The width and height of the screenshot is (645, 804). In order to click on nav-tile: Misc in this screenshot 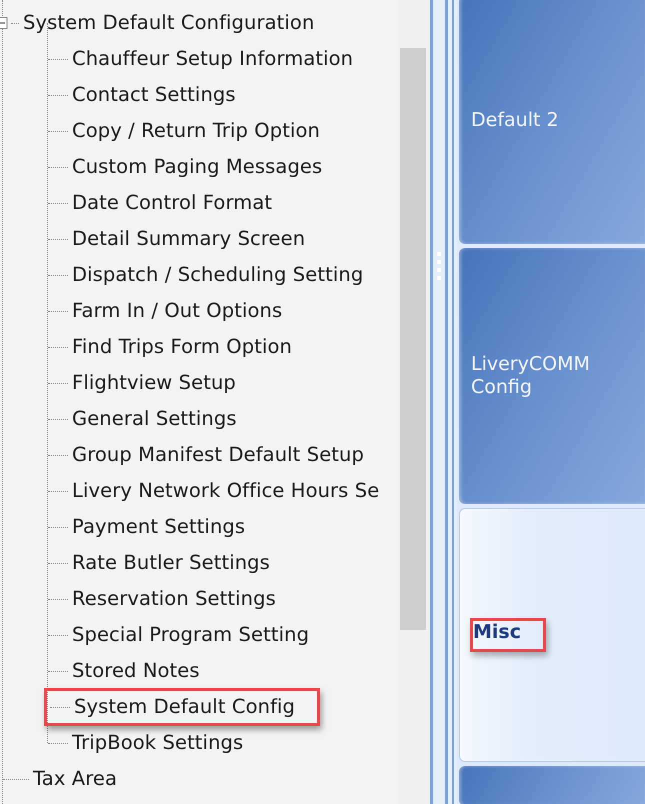, I will do `click(552, 635)`.